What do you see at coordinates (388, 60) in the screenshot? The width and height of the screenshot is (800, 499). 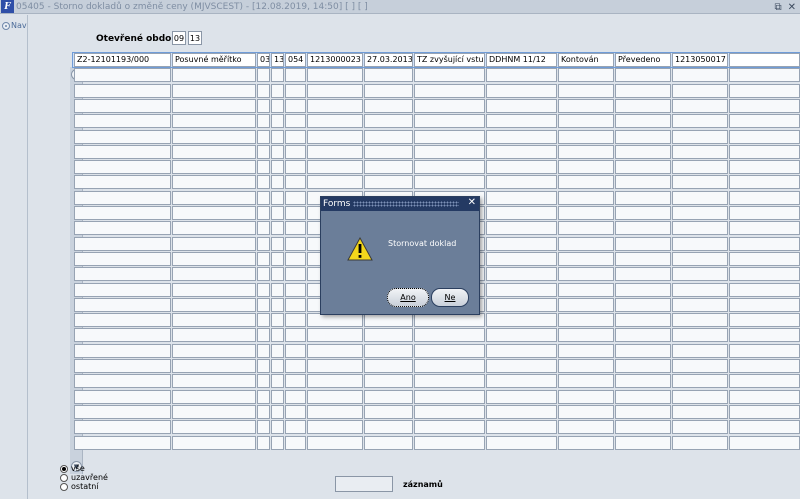 I see `table-cell-selected: 27.03.2013 1` at bounding box center [388, 60].